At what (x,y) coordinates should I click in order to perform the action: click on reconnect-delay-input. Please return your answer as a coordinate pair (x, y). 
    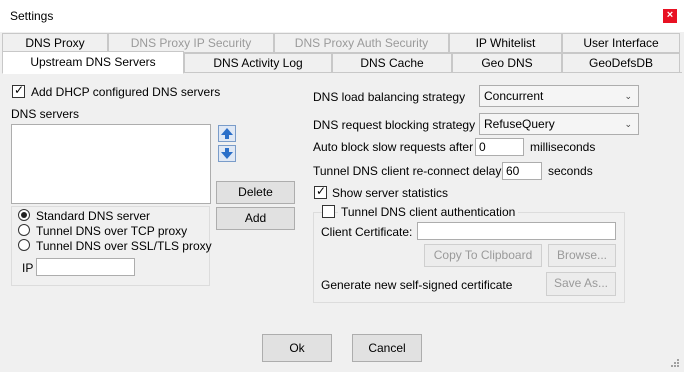
    Looking at the image, I should click on (522, 171).